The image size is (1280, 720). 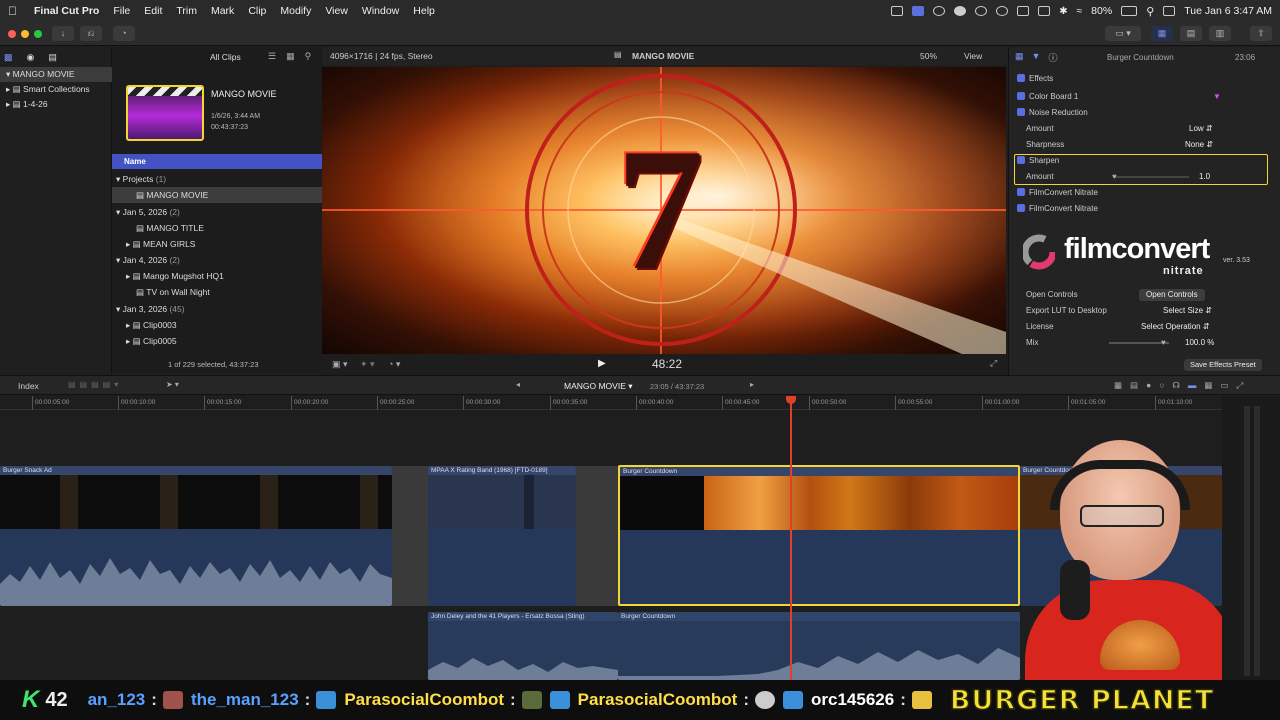 I want to click on param-value-menu: None ⇵, so click(x=1199, y=145).